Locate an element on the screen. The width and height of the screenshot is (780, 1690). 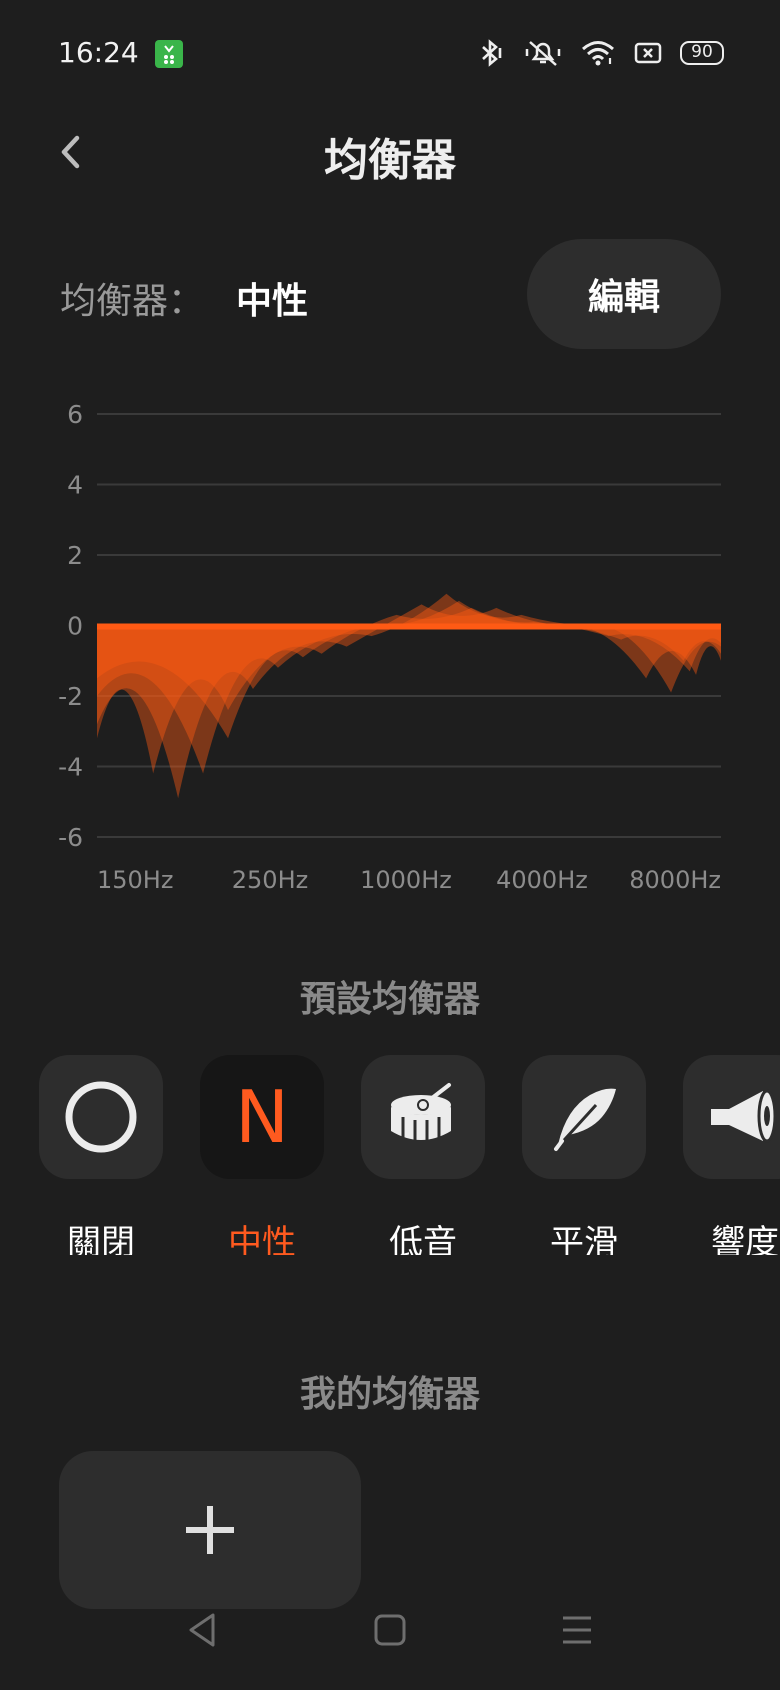
preset-tile: N is located at coordinates (262, 1117).